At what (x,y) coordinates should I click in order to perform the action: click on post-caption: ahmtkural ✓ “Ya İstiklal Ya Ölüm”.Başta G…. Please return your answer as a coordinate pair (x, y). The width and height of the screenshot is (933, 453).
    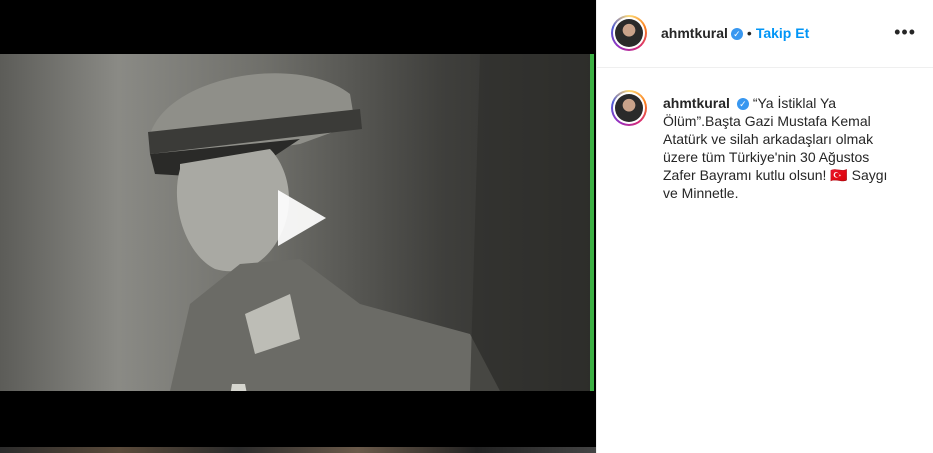
    Looking at the image, I should click on (783, 148).